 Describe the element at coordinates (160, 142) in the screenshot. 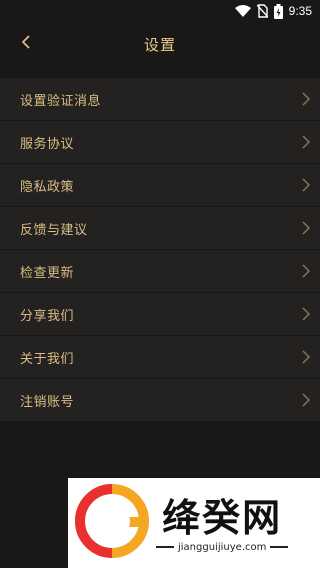

I see `menu-item-service-agreement: 服务协议` at that location.